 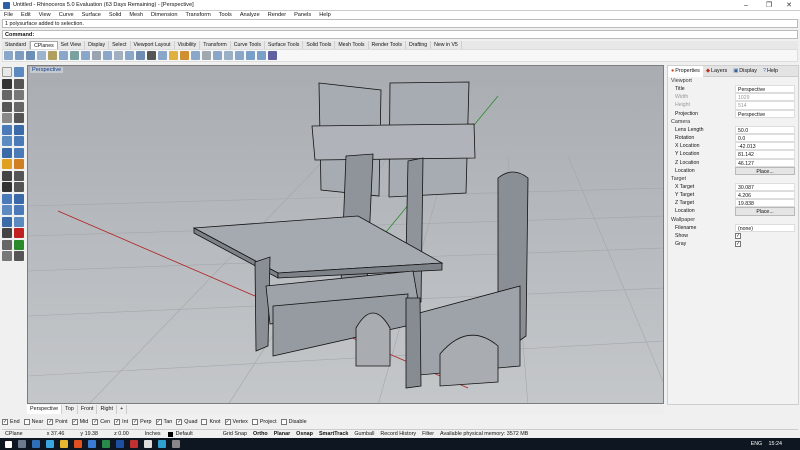 What do you see at coordinates (7, 187) in the screenshot?
I see `fillet-icon` at bounding box center [7, 187].